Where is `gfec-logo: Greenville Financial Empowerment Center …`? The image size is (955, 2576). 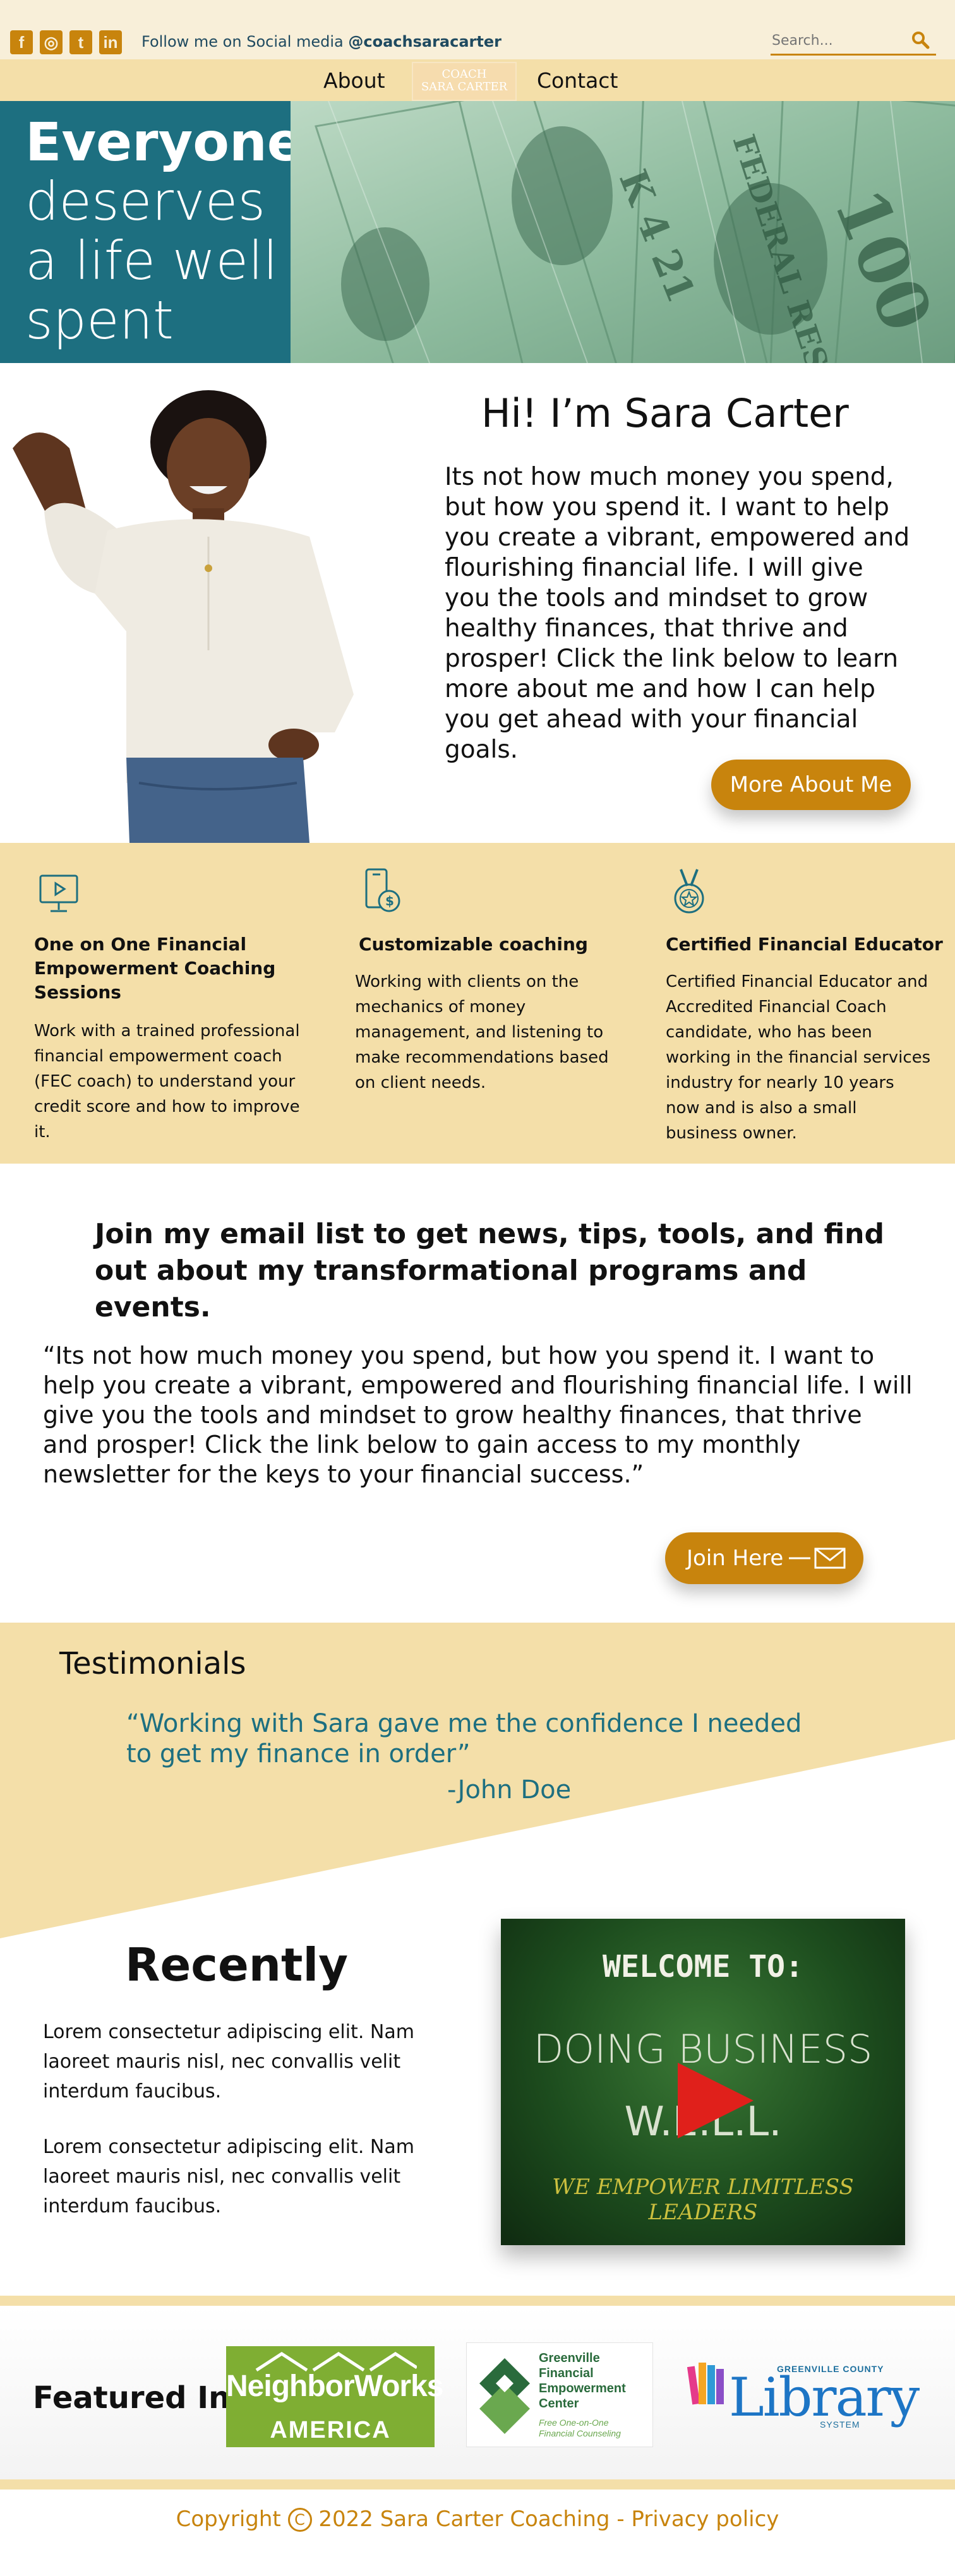
gfec-logo: Greenville Financial Empowerment Center … is located at coordinates (559, 2394).